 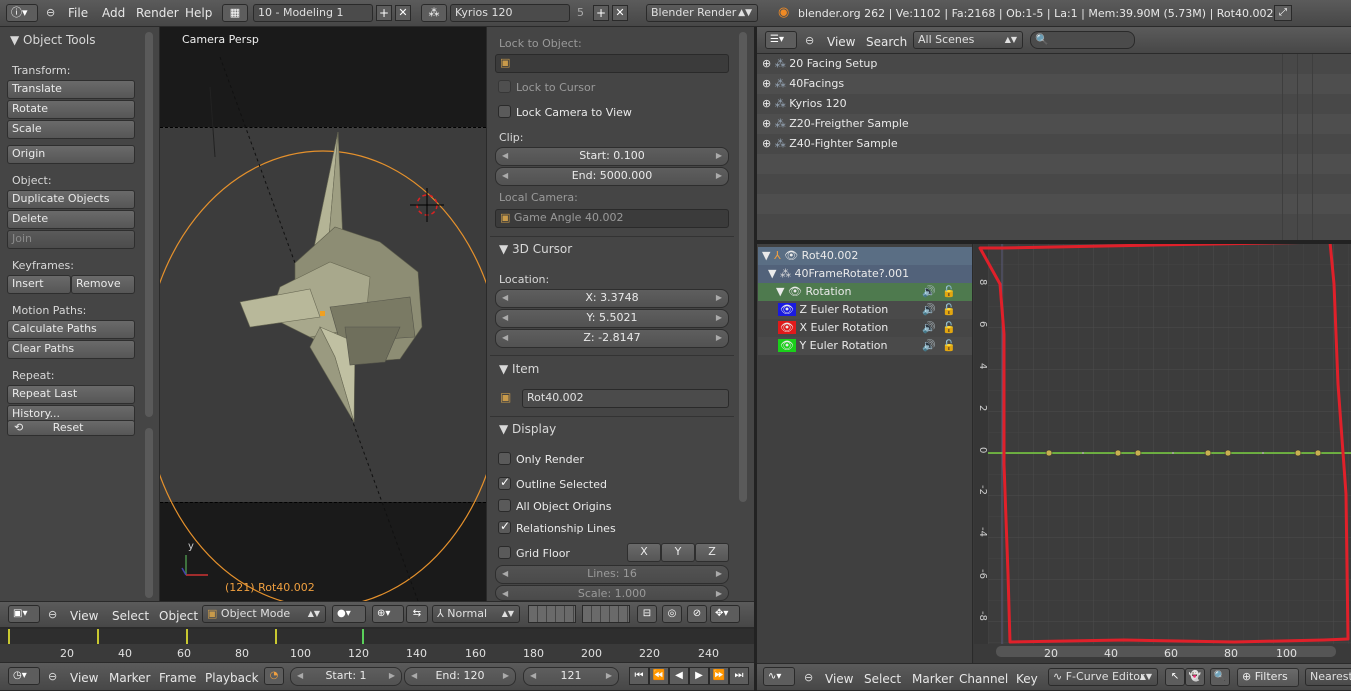 I want to click on preview-range-icon: ◔, so click(x=274, y=676).